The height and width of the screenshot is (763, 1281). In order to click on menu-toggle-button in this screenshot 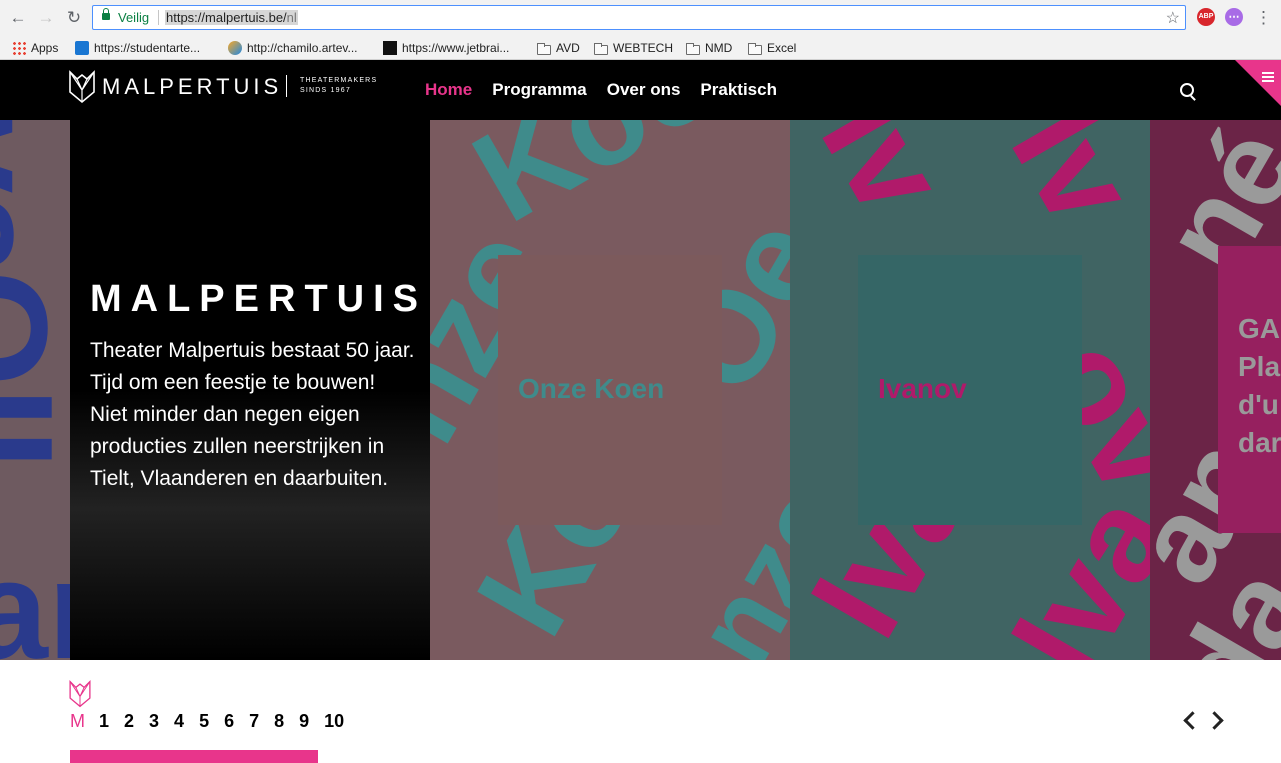, I will do `click(1258, 83)`.